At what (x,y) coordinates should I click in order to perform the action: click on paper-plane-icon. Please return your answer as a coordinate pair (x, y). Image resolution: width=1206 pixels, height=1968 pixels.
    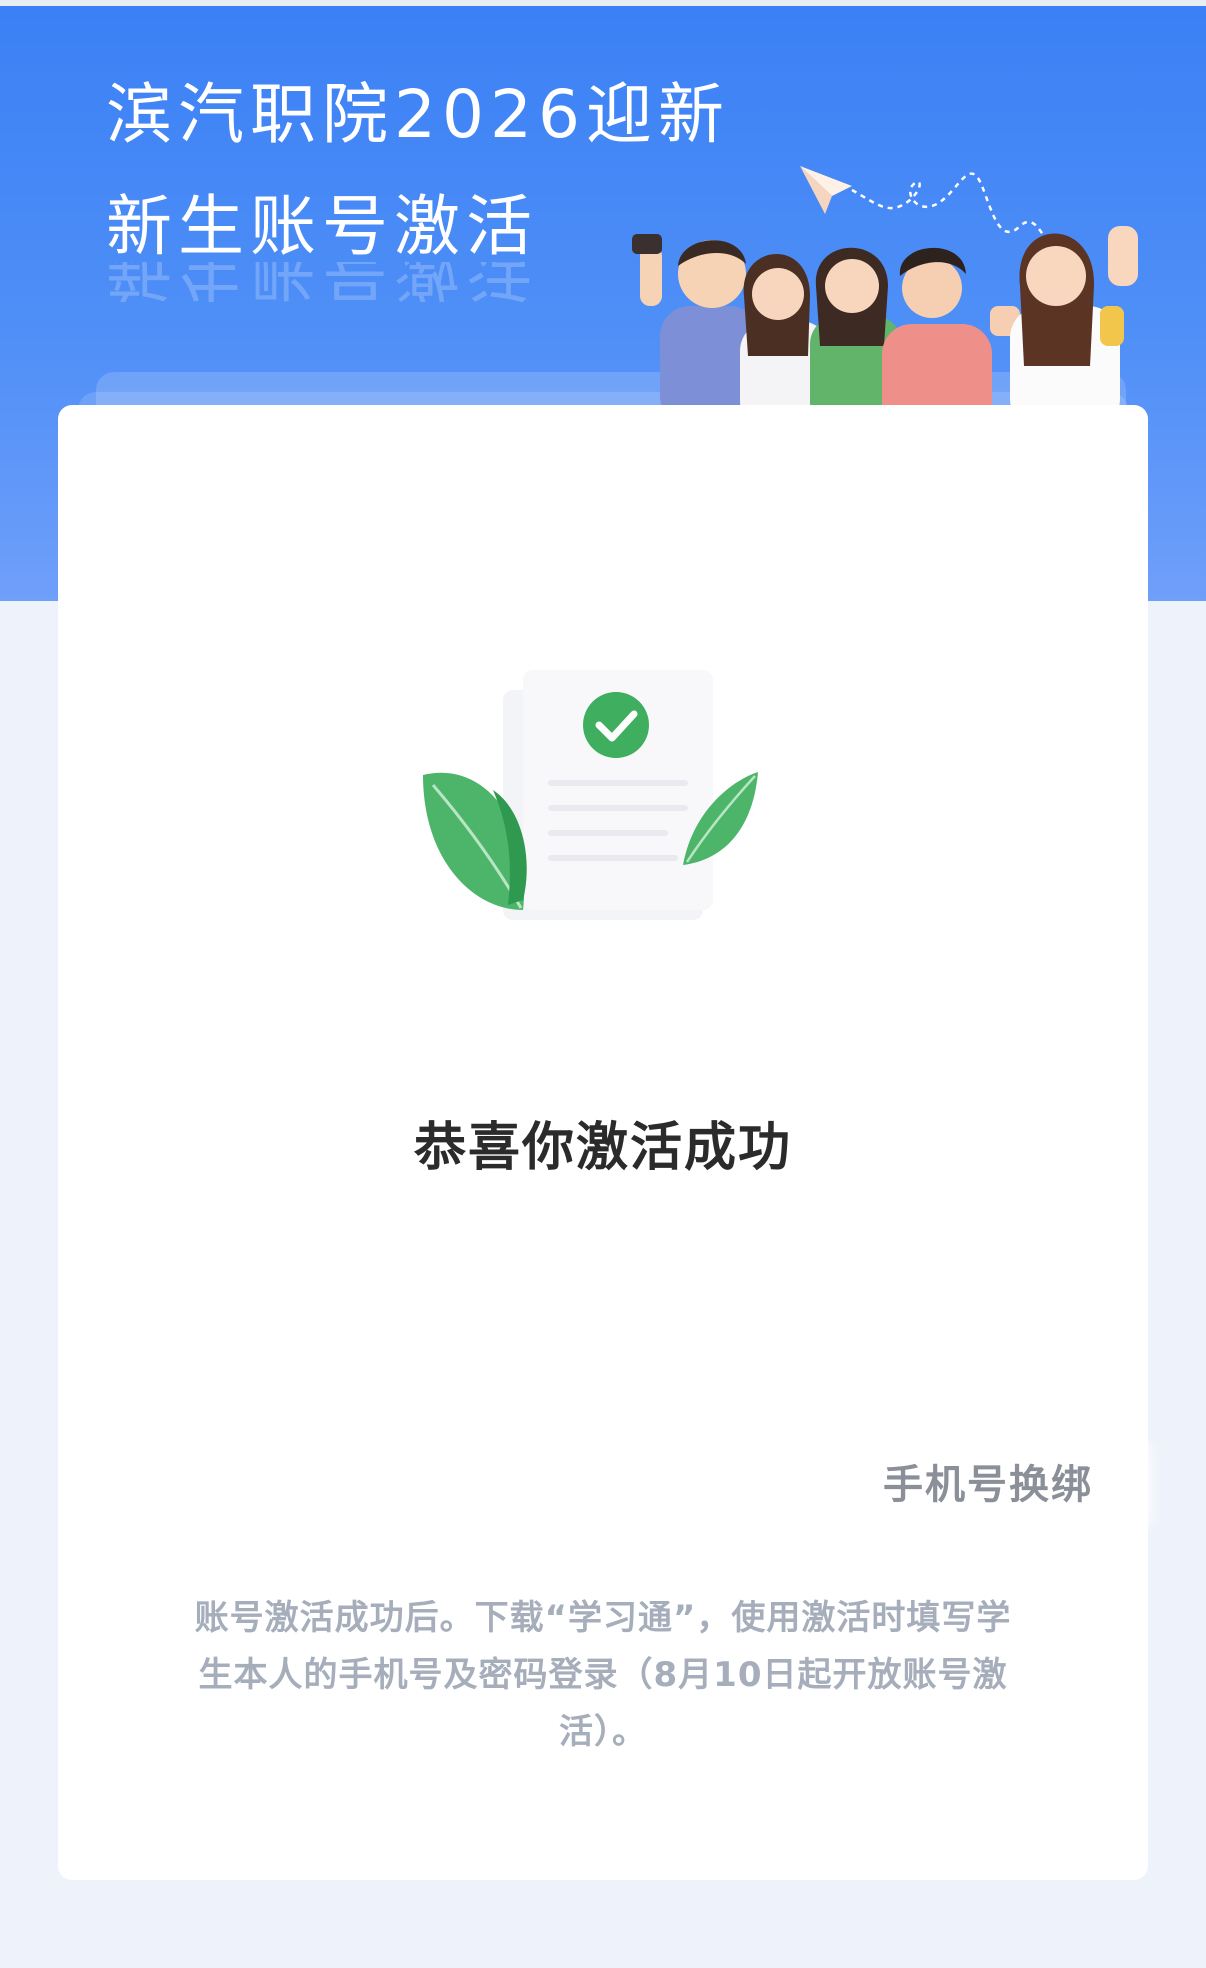
    Looking at the image, I should click on (930, 207).